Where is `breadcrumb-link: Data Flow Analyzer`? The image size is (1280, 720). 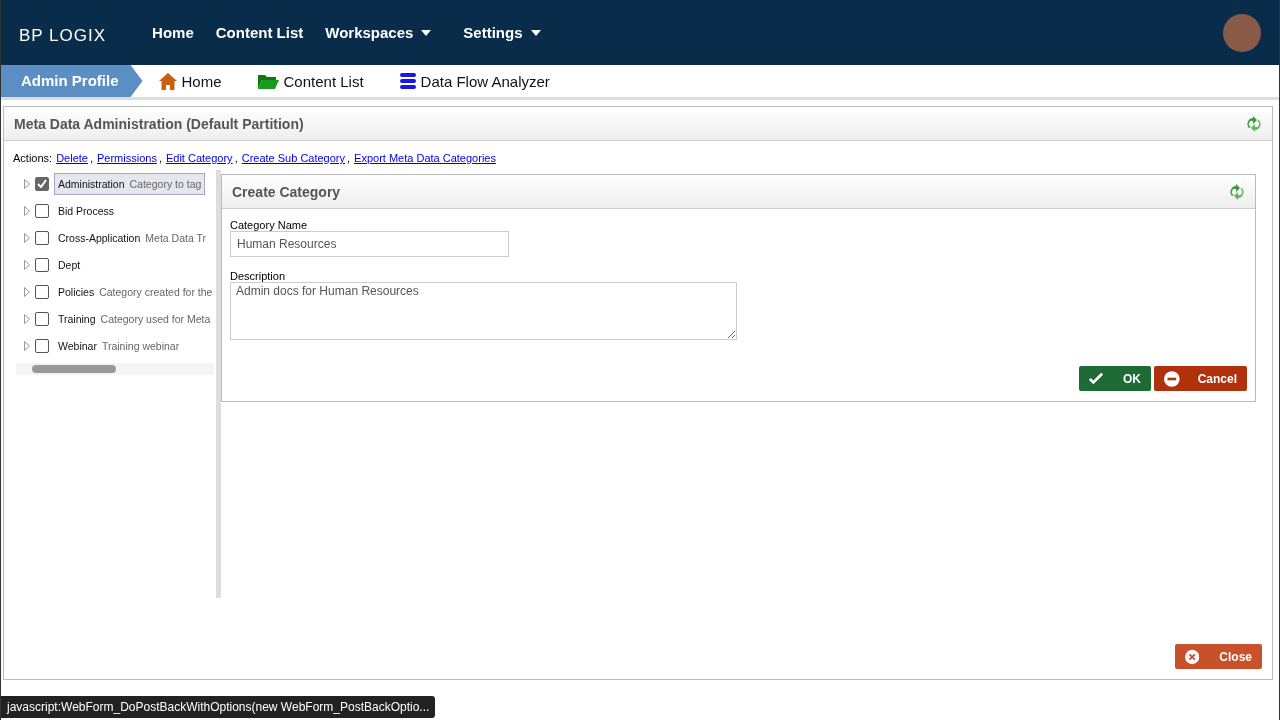 breadcrumb-link: Data Flow Analyzer is located at coordinates (474, 81).